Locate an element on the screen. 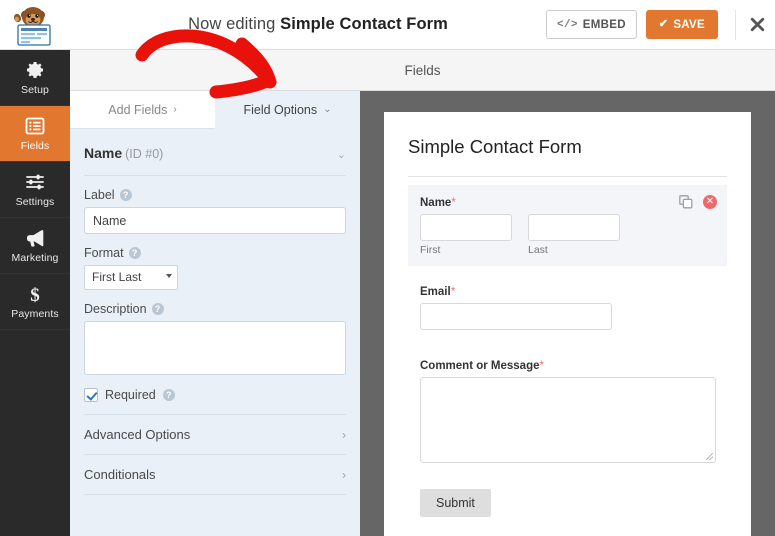  sidebar-item-setup: Setup is located at coordinates (35, 78).